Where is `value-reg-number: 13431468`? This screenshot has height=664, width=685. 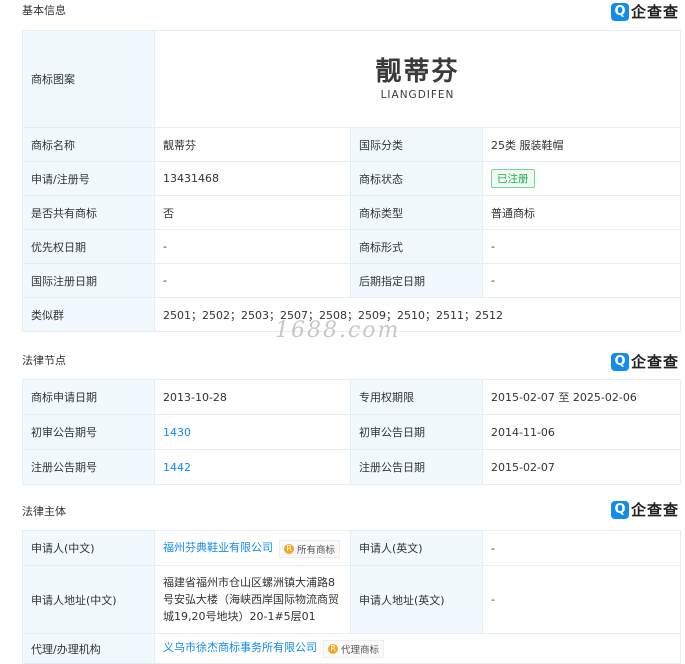 value-reg-number: 13431468 is located at coordinates (252, 178).